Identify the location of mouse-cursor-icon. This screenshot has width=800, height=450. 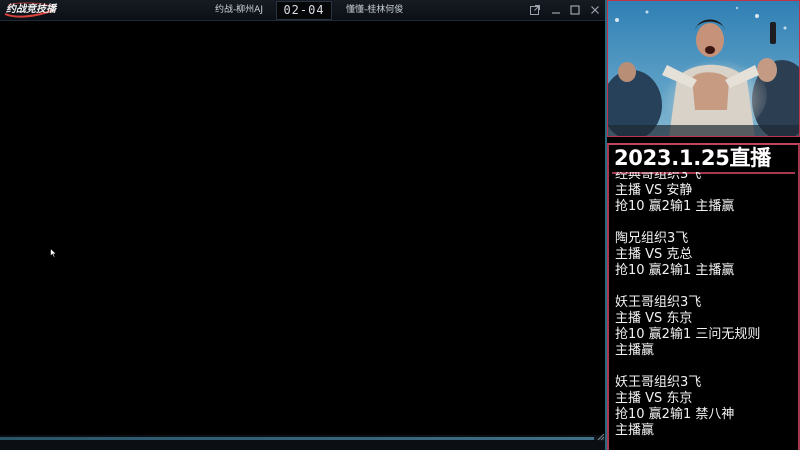
(53, 253).